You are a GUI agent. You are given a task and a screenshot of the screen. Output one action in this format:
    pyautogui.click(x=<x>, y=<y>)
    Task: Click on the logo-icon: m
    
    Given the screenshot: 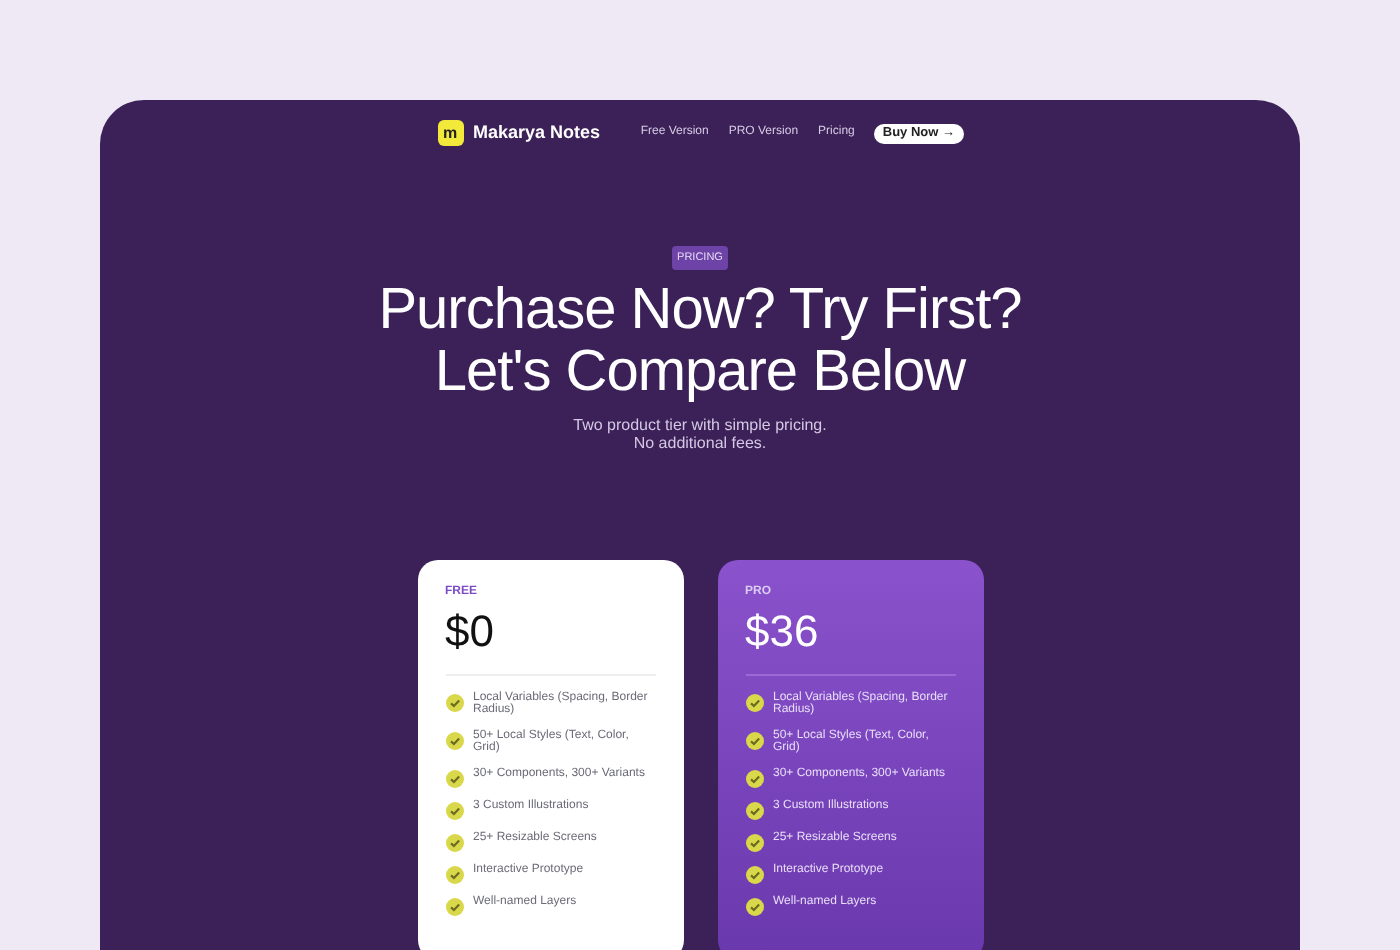 What is the action you would take?
    pyautogui.click(x=450, y=133)
    